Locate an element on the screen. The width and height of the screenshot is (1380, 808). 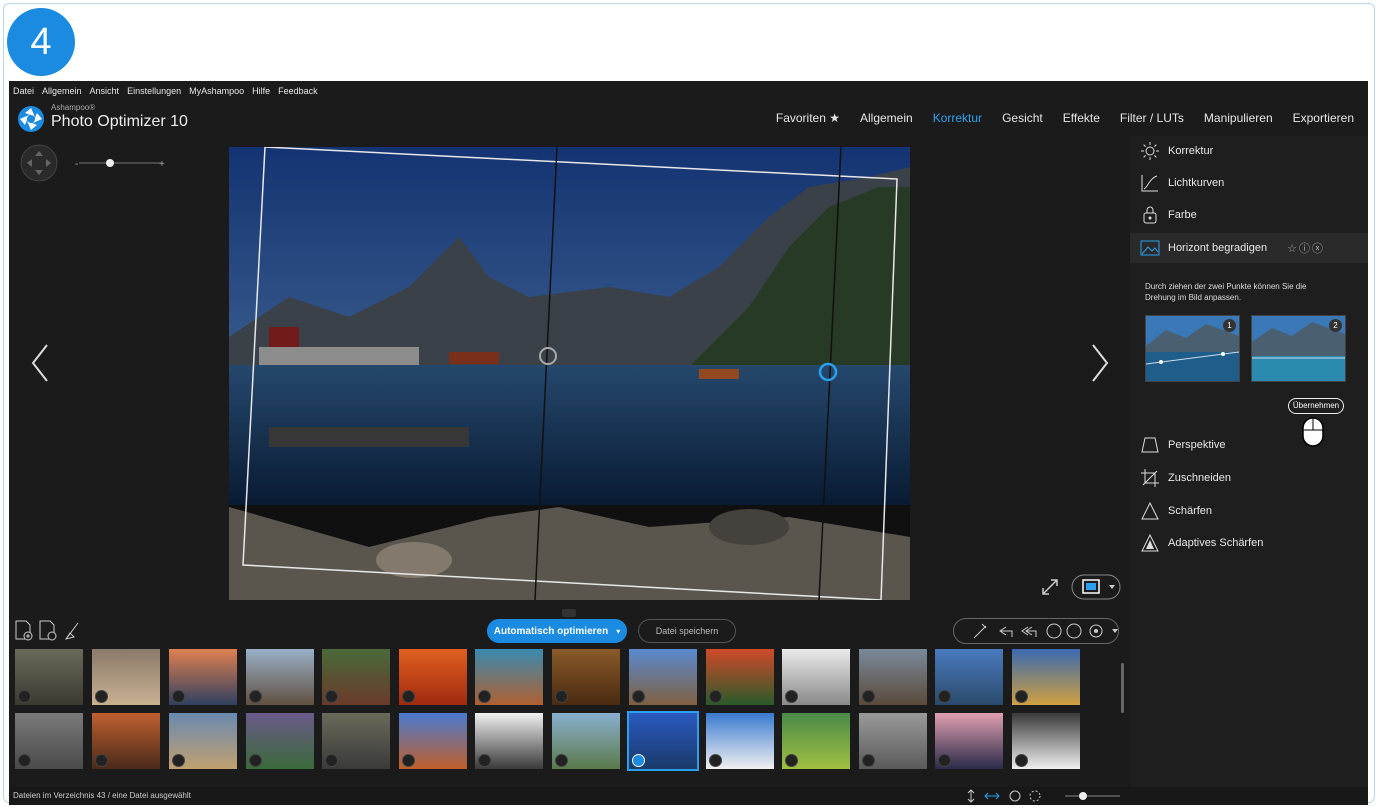
panel-item-label: Perspektive is located at coordinates (1197, 445).